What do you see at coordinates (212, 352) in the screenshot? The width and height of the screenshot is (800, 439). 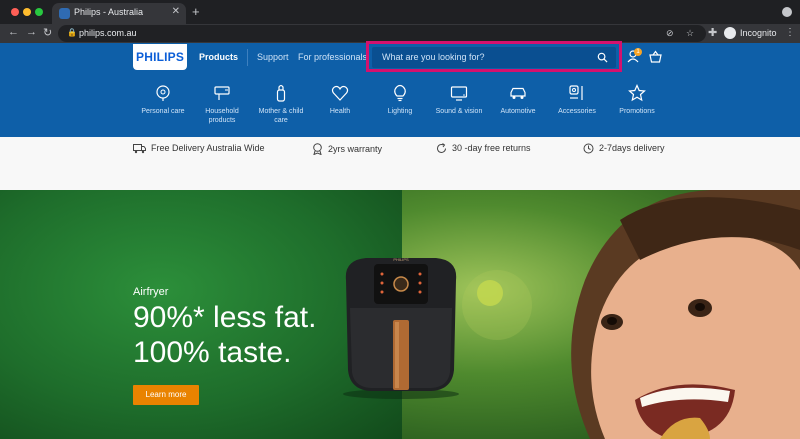 I see `hero-headline-2: 100% taste.` at bounding box center [212, 352].